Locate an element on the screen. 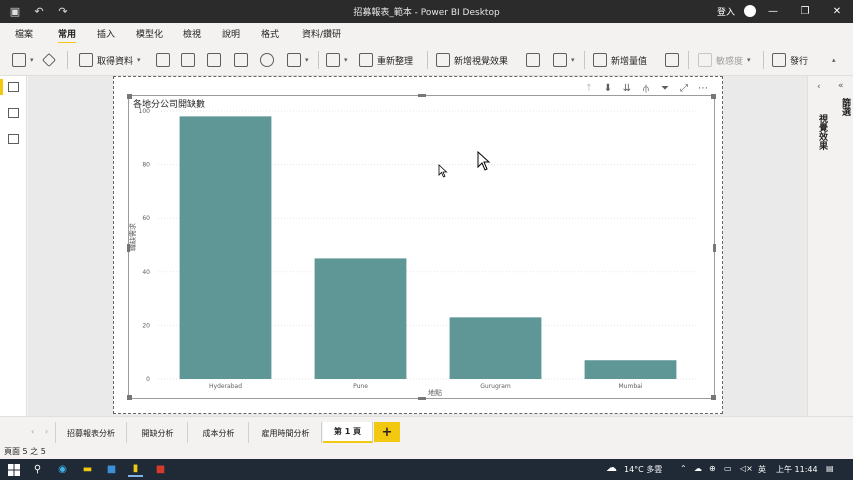  ribbon: ▾ 取得資料 ▾ ▾ ▾ 重新整理 新增視覺效果 ▾ 新增量值 敏感度 ▾ 發行 ▴ is located at coordinates (426, 59).